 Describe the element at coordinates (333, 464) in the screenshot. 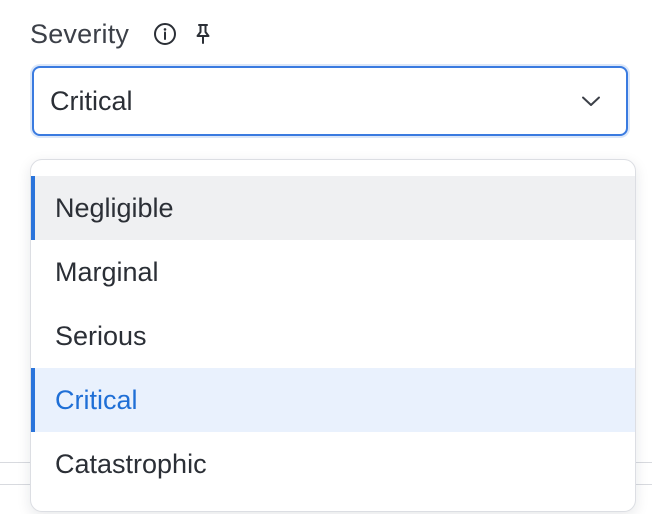

I see `option-catastrophic: Catastrophic` at that location.